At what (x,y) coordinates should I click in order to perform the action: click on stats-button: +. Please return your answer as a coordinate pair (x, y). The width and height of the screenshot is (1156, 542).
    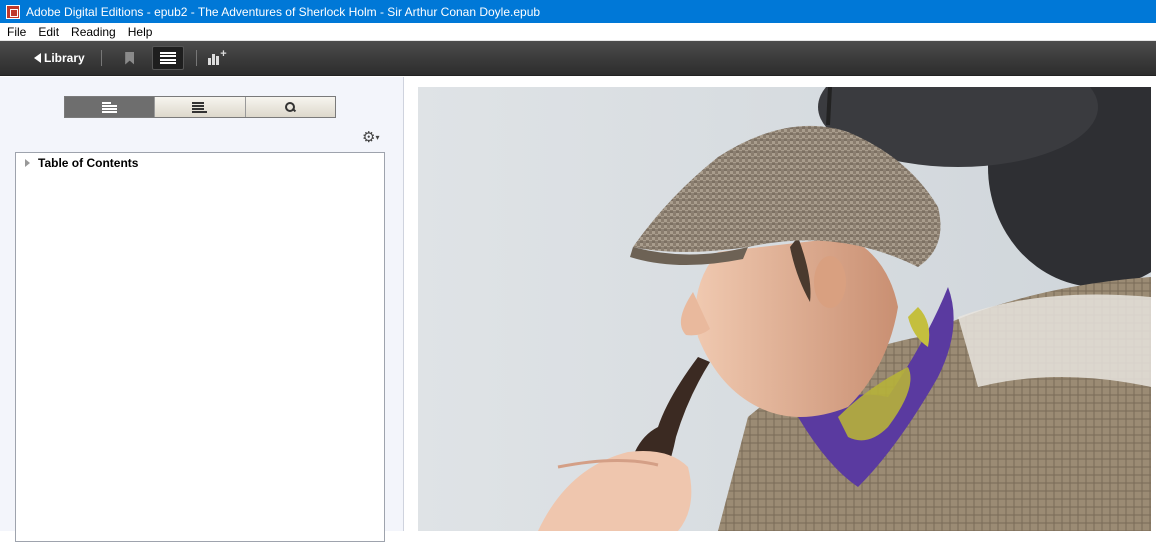
    Looking at the image, I should click on (217, 58).